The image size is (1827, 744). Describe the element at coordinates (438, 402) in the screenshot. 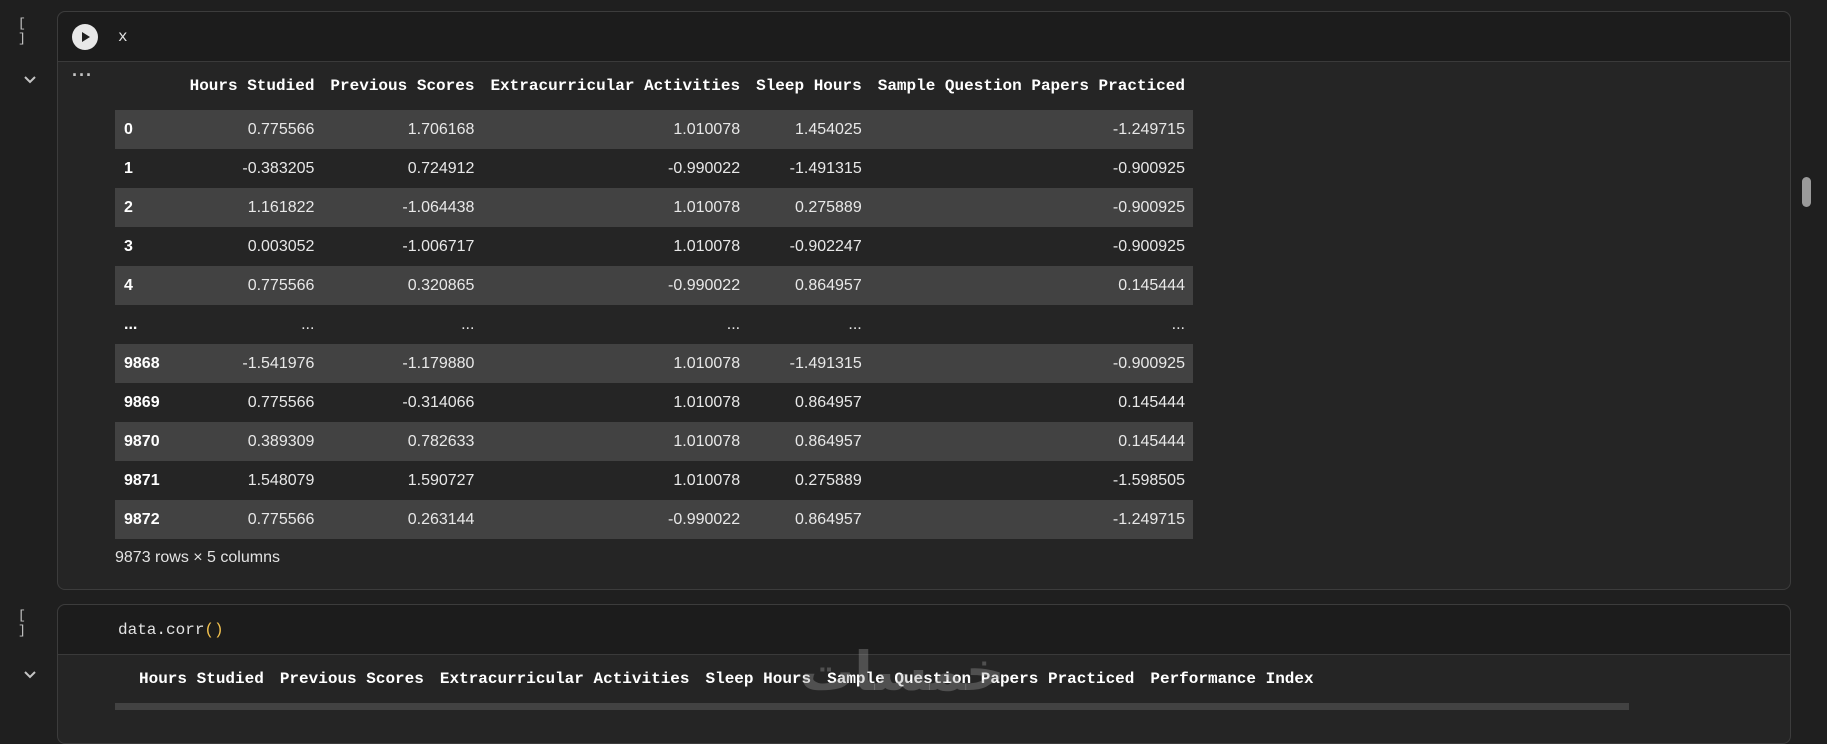

I see `table-cell: -0.314066` at that location.